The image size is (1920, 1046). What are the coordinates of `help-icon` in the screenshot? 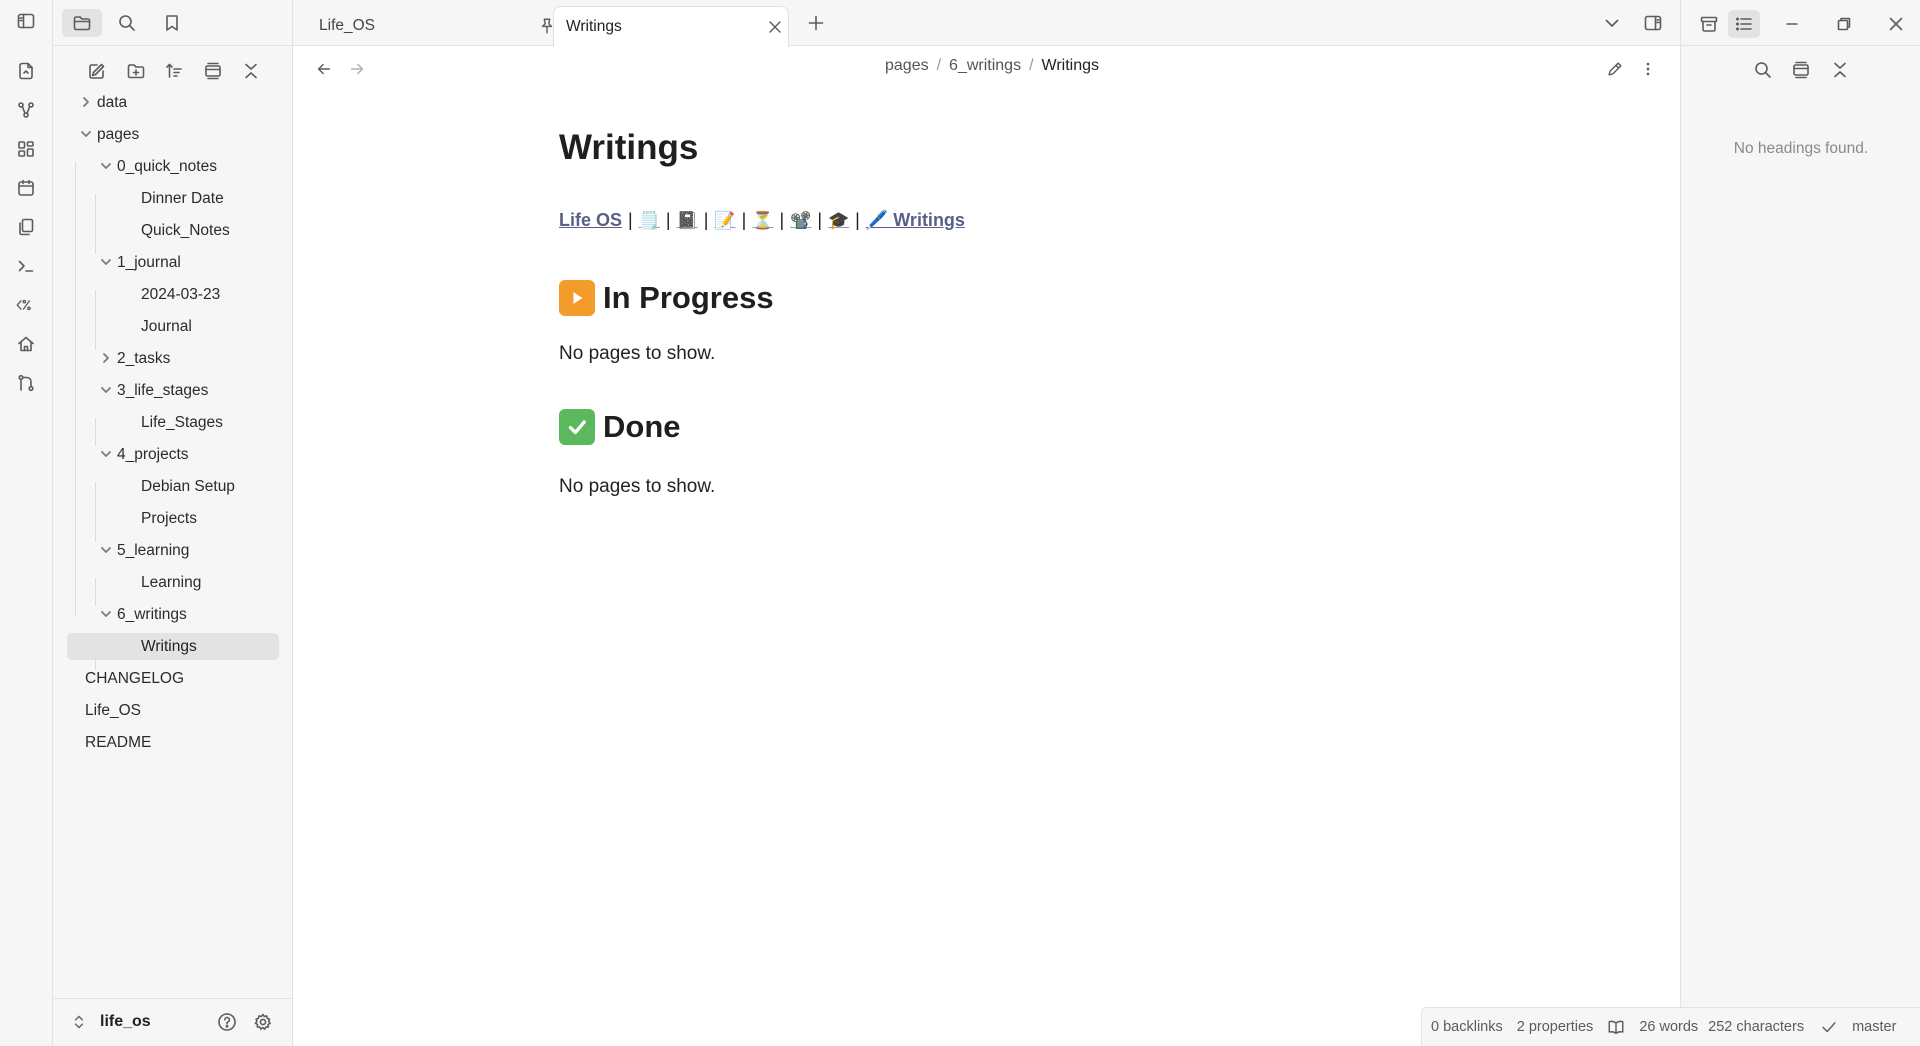 It's located at (227, 1022).